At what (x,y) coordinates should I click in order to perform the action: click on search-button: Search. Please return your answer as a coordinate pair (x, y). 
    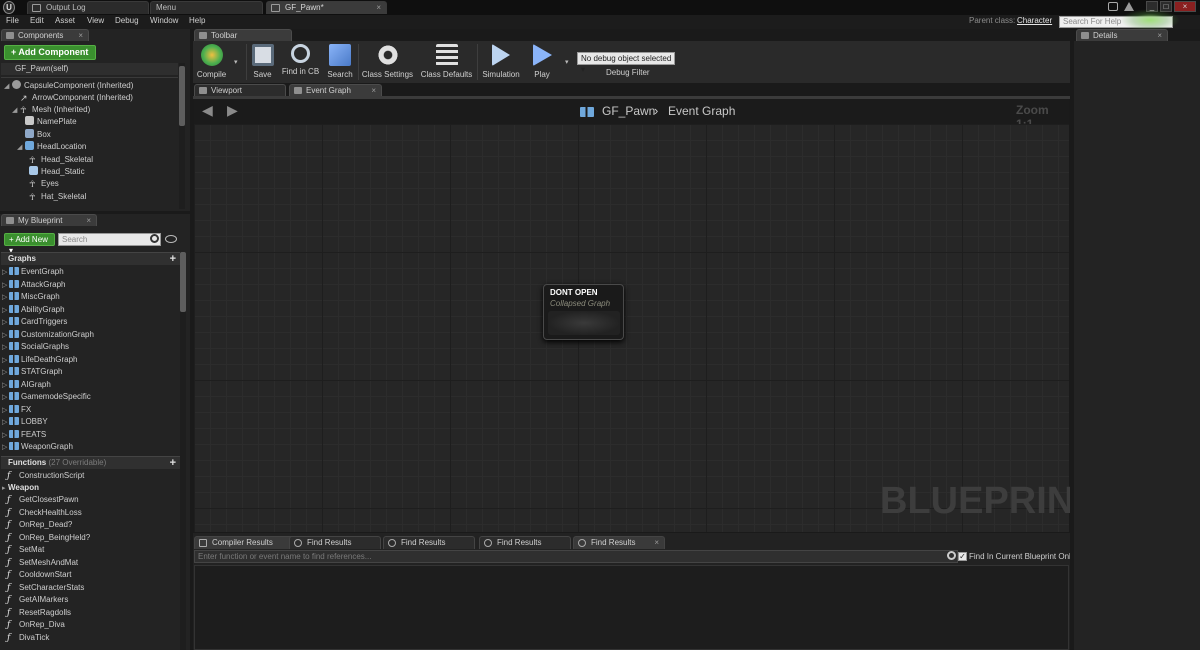
    Looking at the image, I should click on (340, 62).